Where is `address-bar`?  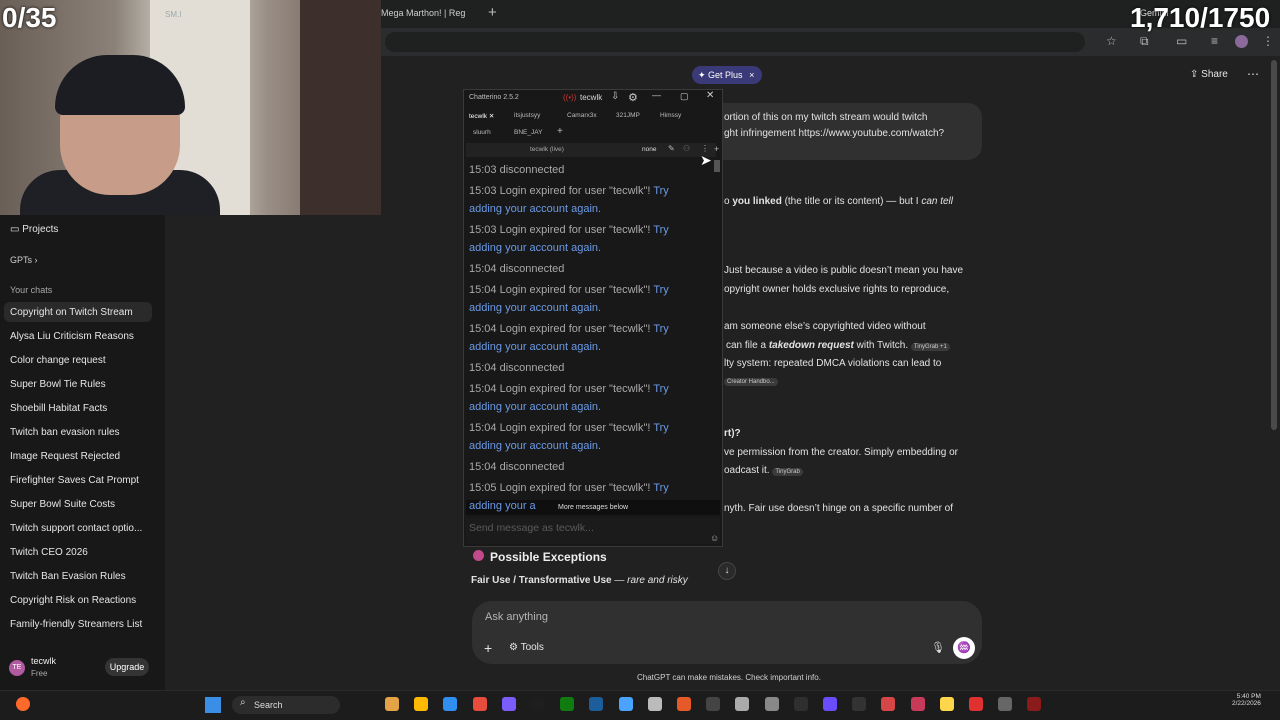 address-bar is located at coordinates (735, 42).